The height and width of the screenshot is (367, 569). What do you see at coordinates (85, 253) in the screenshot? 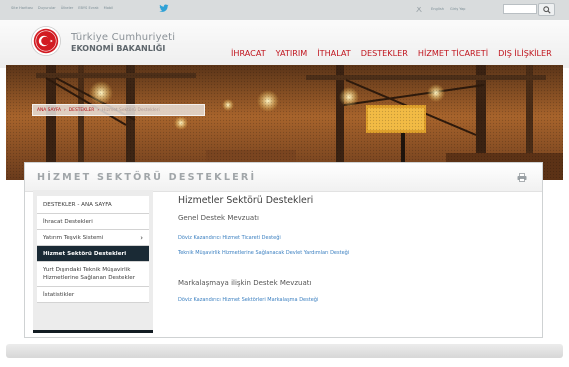
I see `sidebar-item-label: Hizmet Sektörü Destekleri` at bounding box center [85, 253].